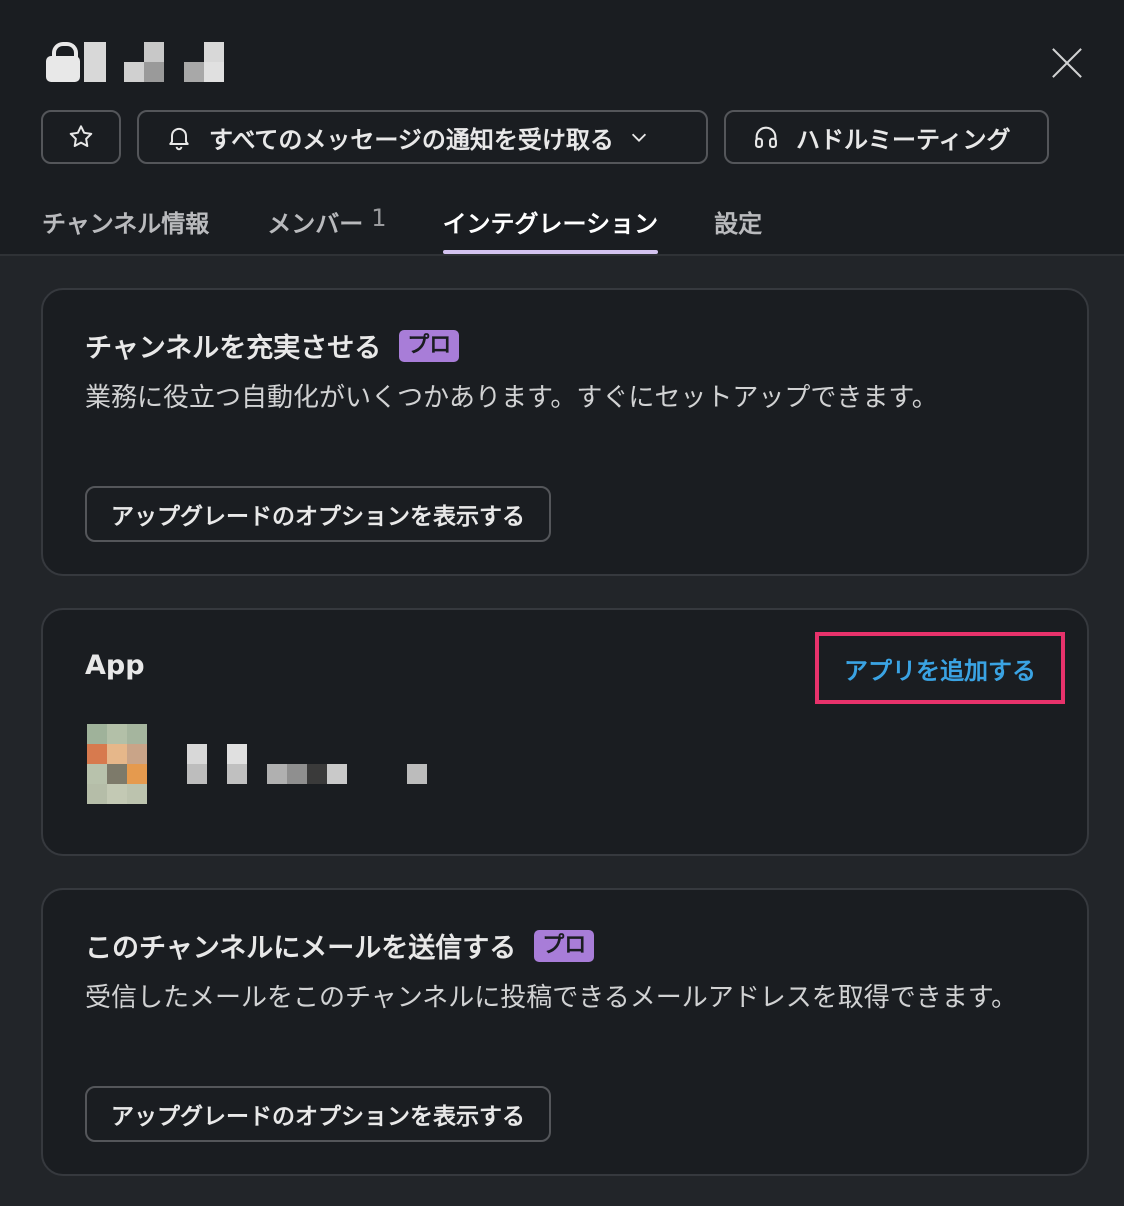 The width and height of the screenshot is (1124, 1206). Describe the element at coordinates (379, 218) in the screenshot. I see `member-count: 1` at that location.